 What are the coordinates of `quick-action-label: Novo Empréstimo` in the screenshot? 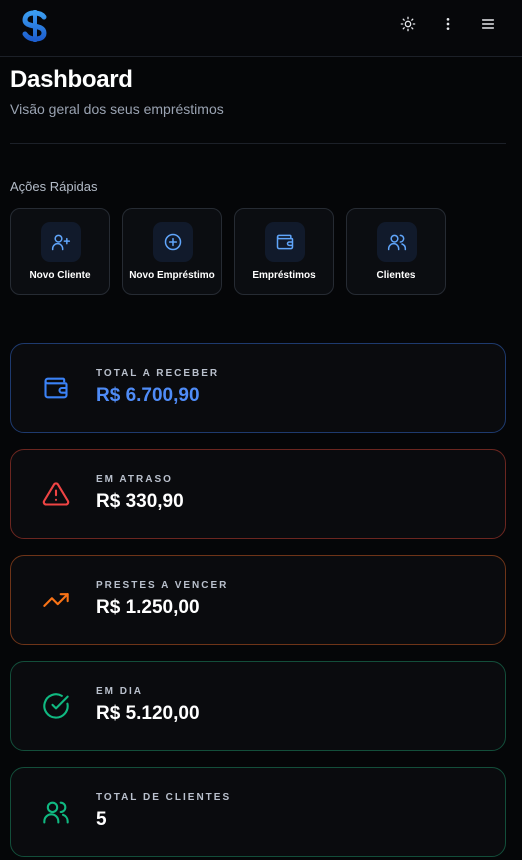 It's located at (172, 275).